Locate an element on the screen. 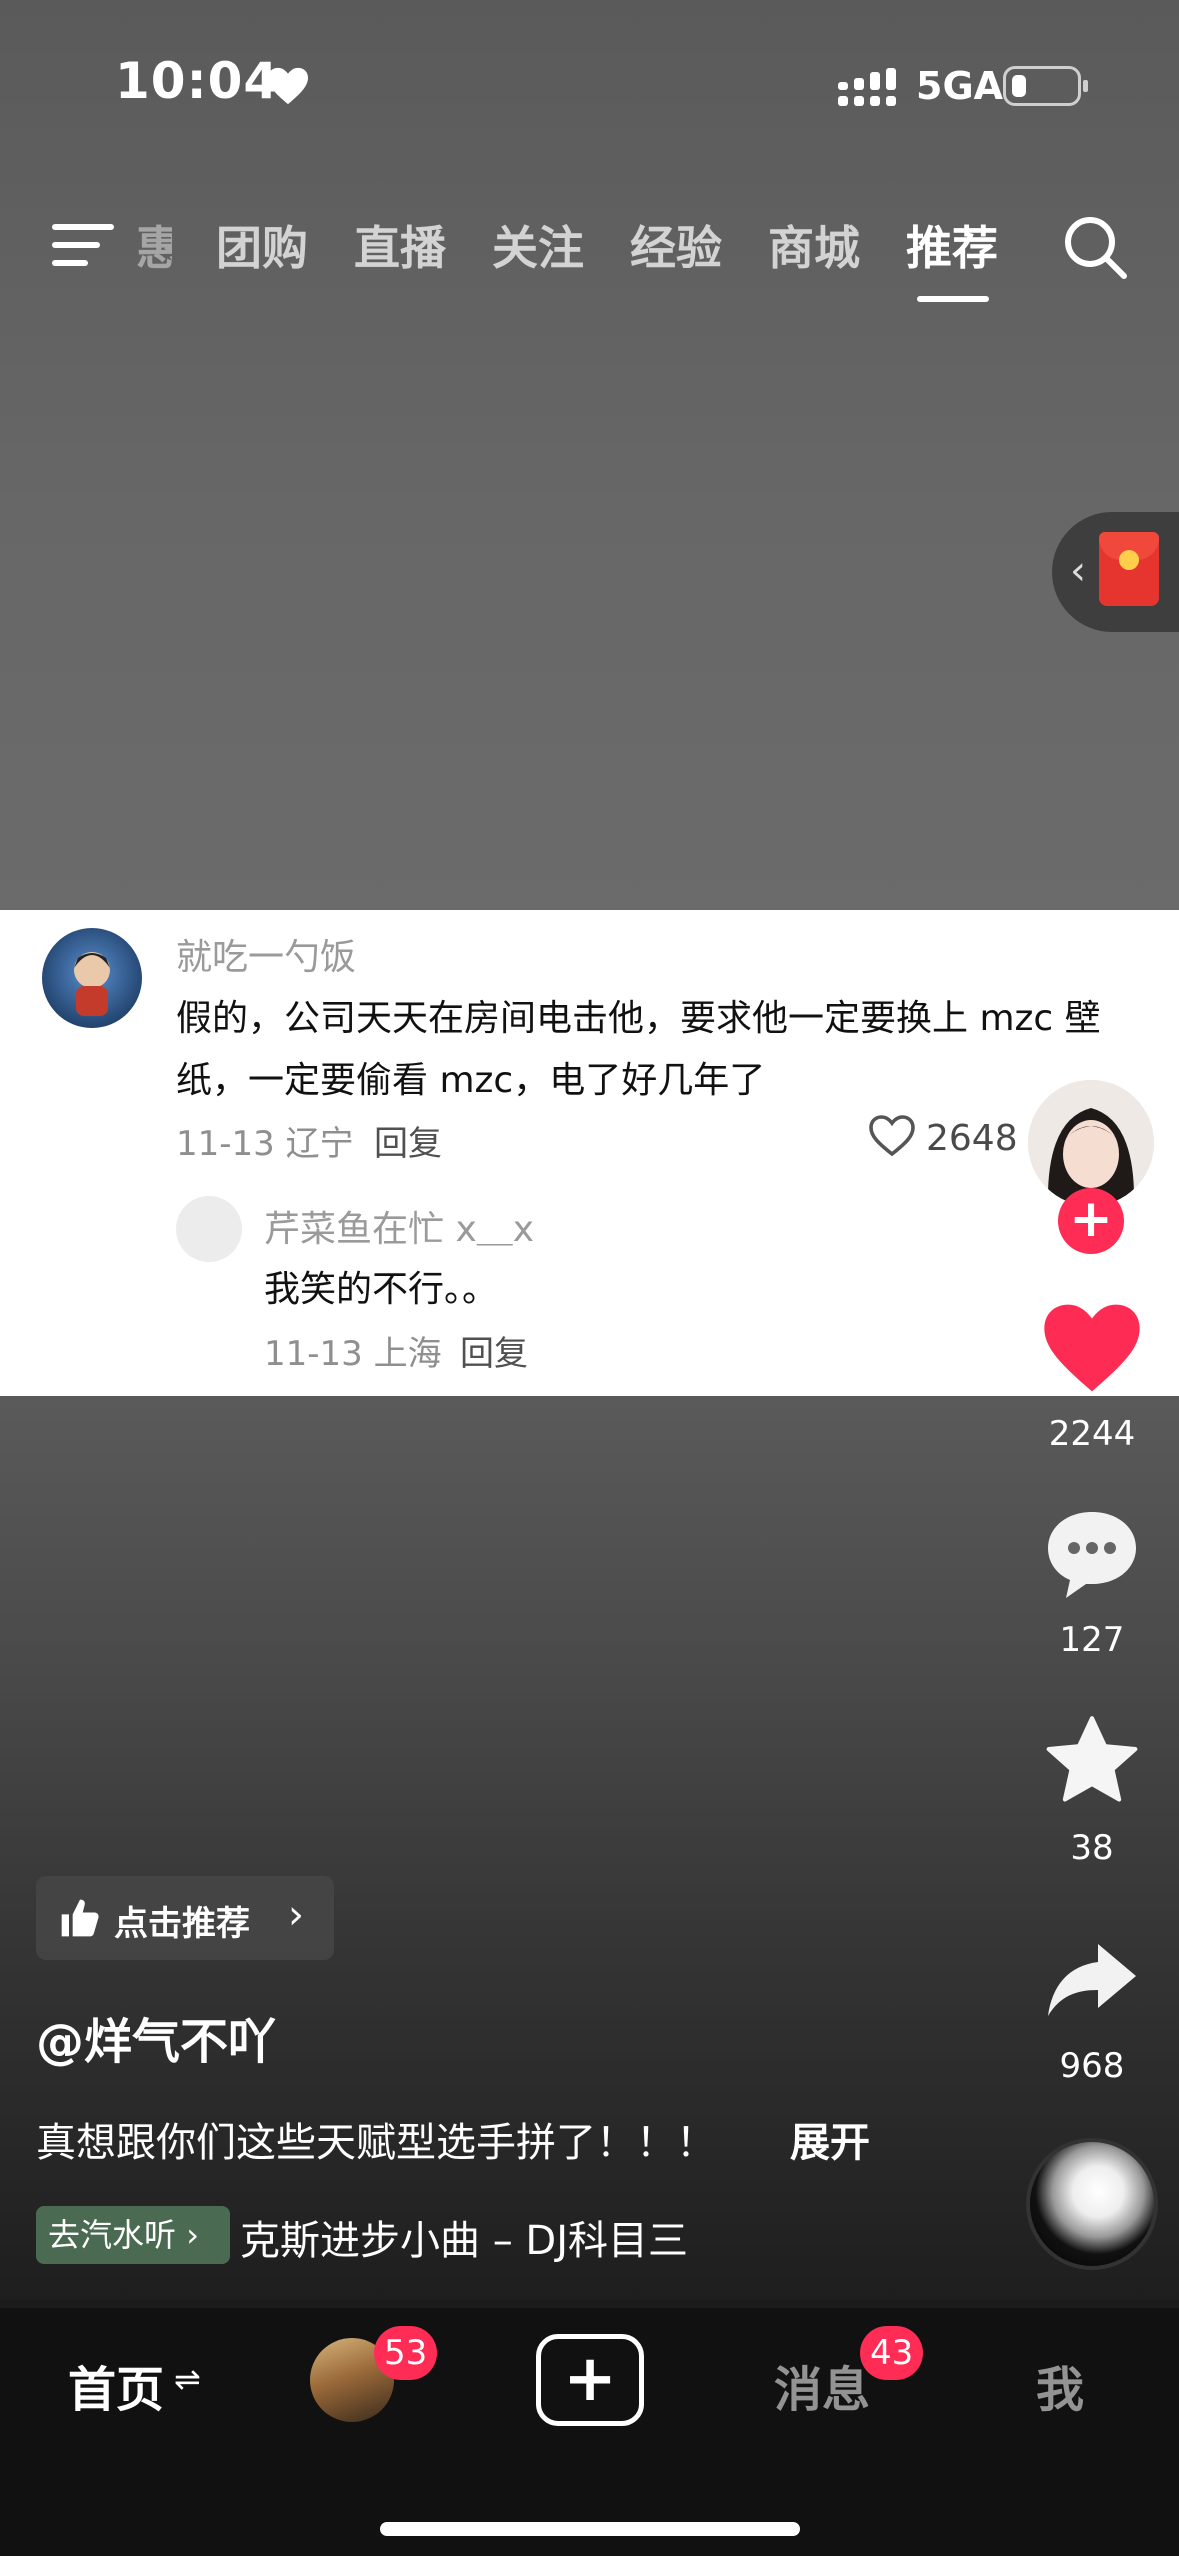 The image size is (1179, 2556). search-icon is located at coordinates (1095, 247).